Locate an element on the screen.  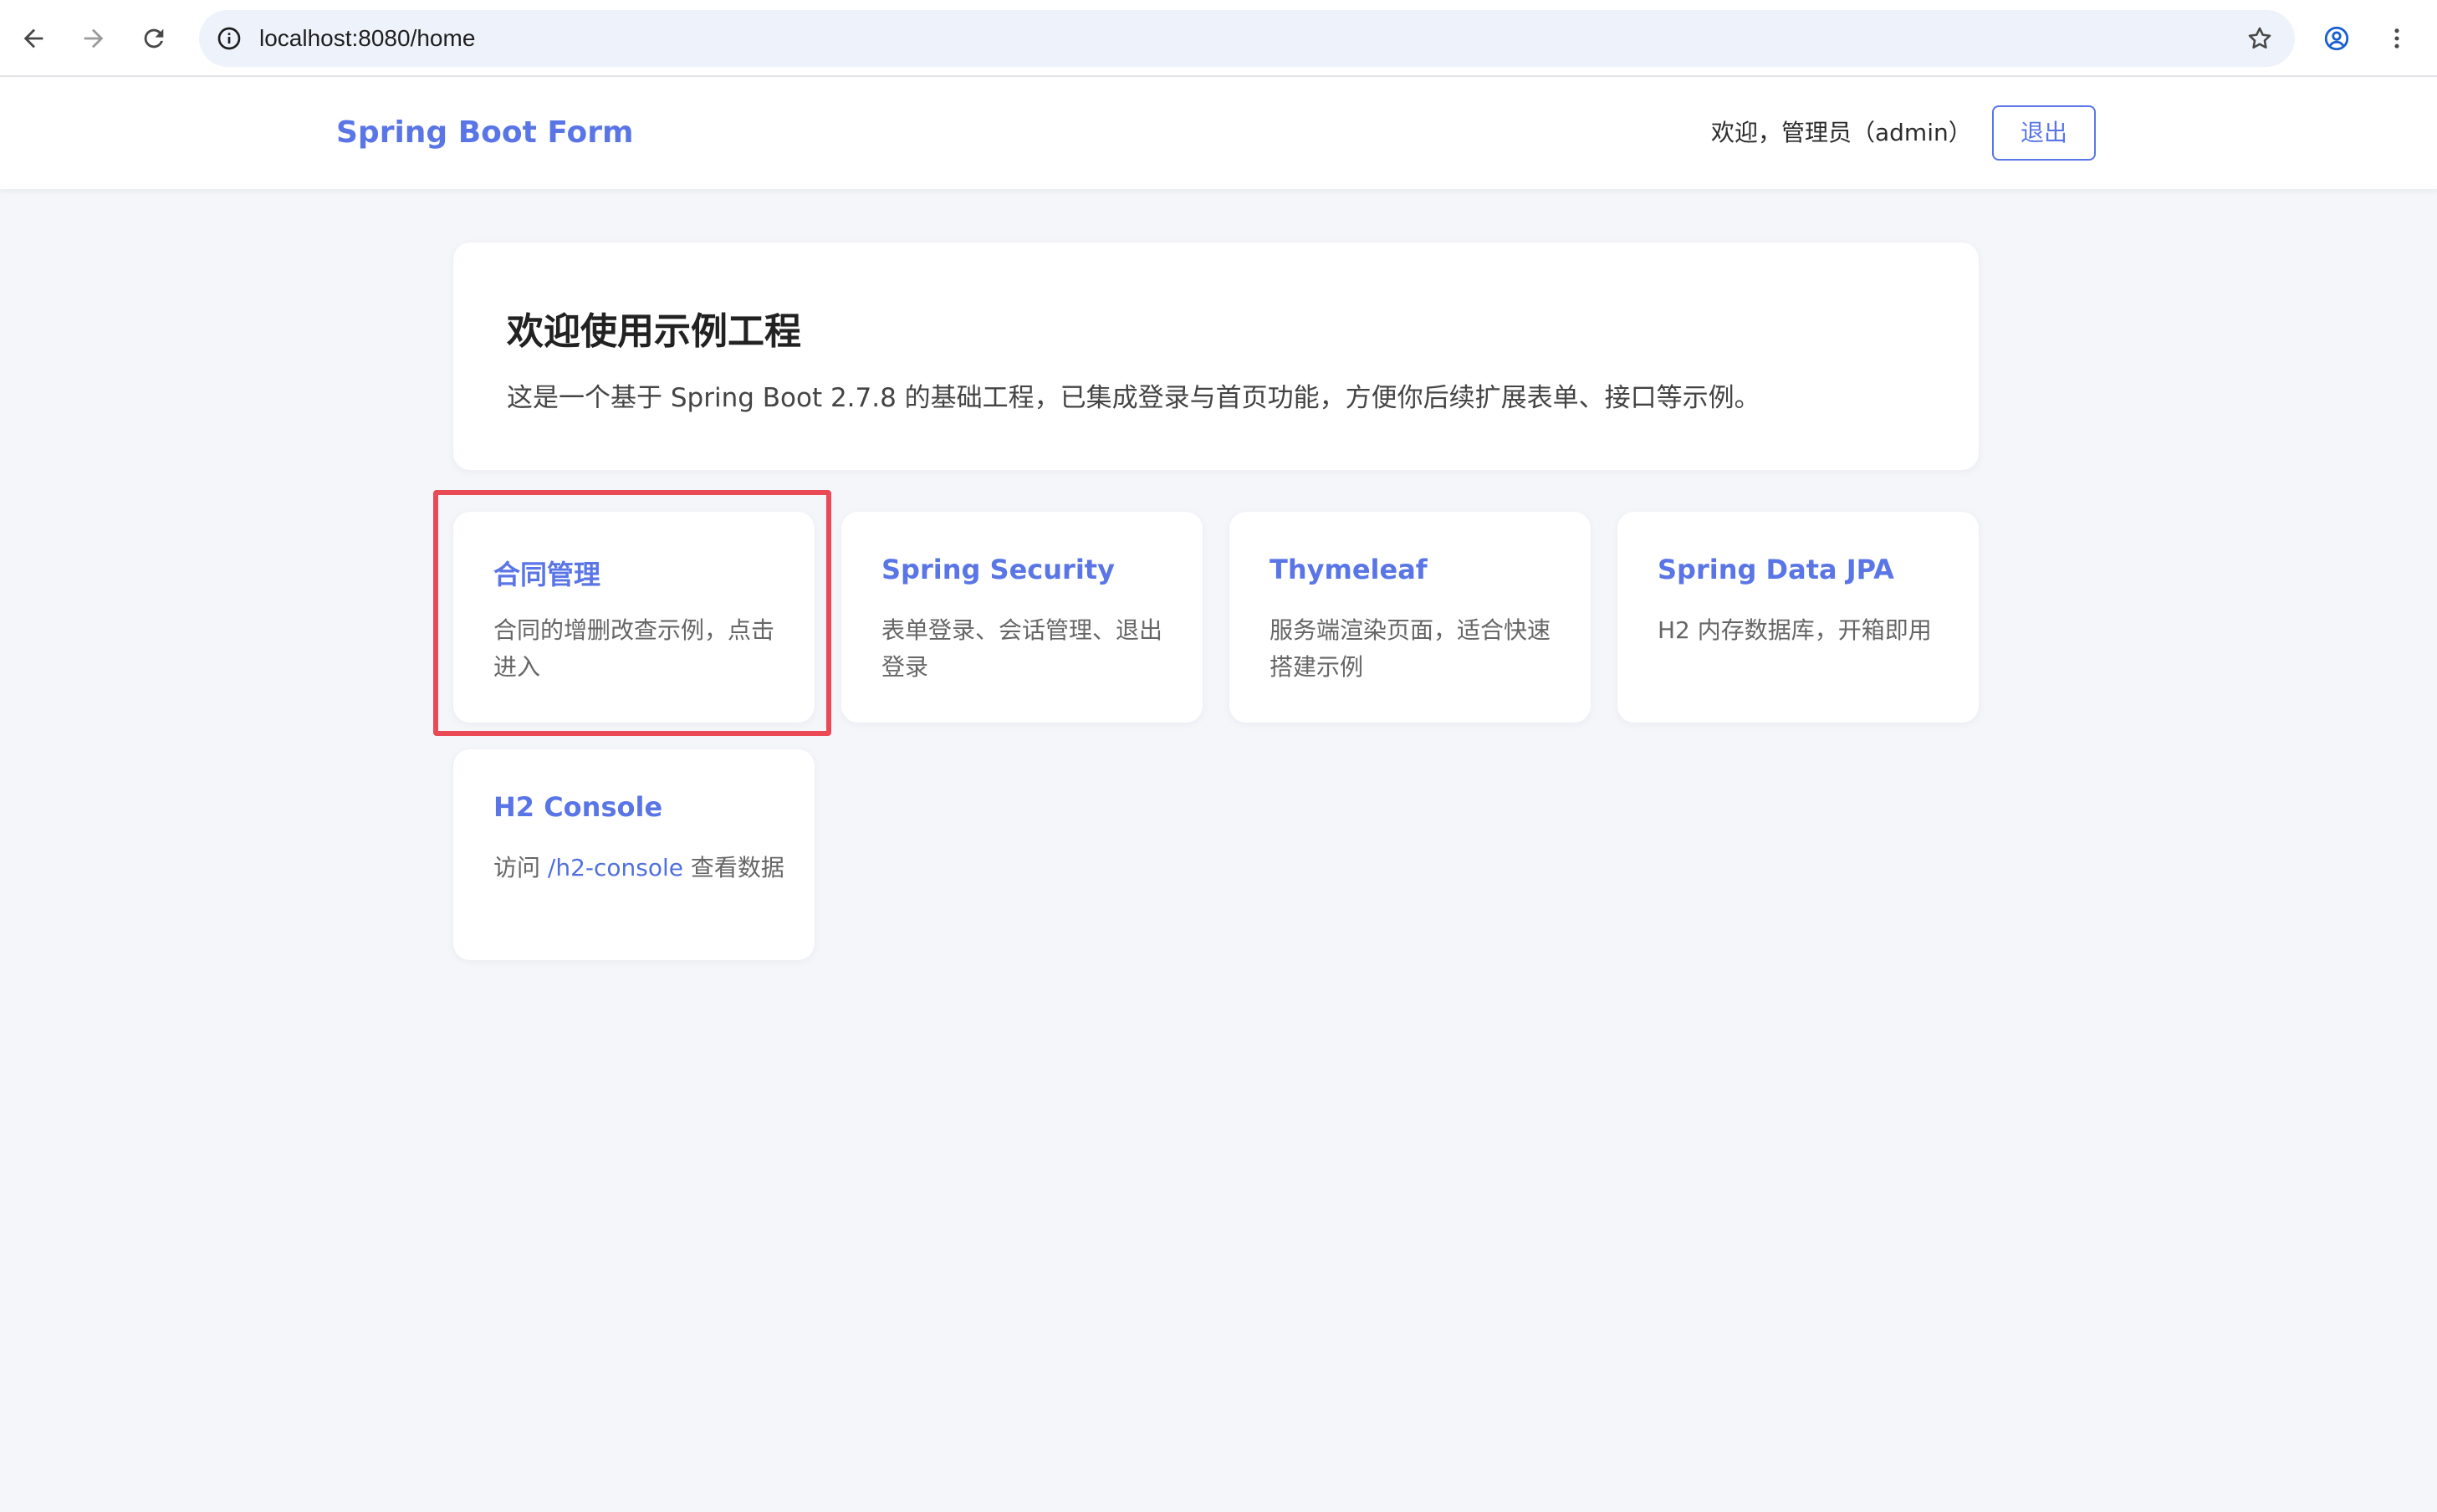
welcome-text: 欢迎，管理员（admin） is located at coordinates (1841, 132).